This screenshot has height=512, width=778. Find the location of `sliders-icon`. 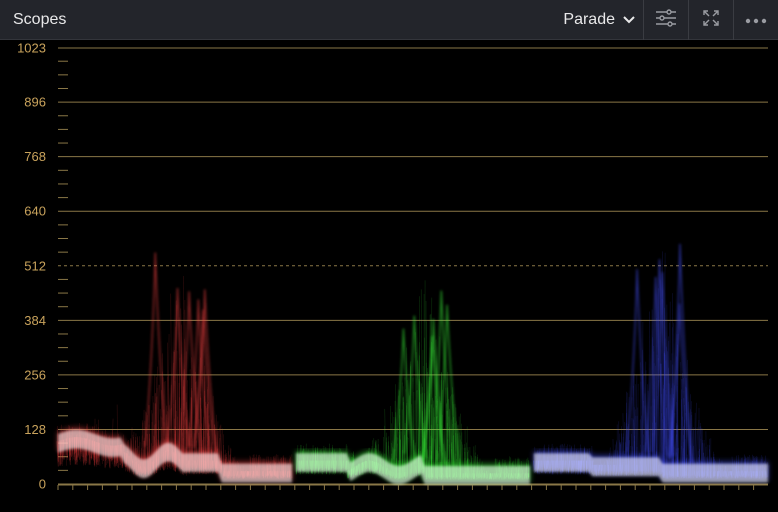

sliders-icon is located at coordinates (666, 20).